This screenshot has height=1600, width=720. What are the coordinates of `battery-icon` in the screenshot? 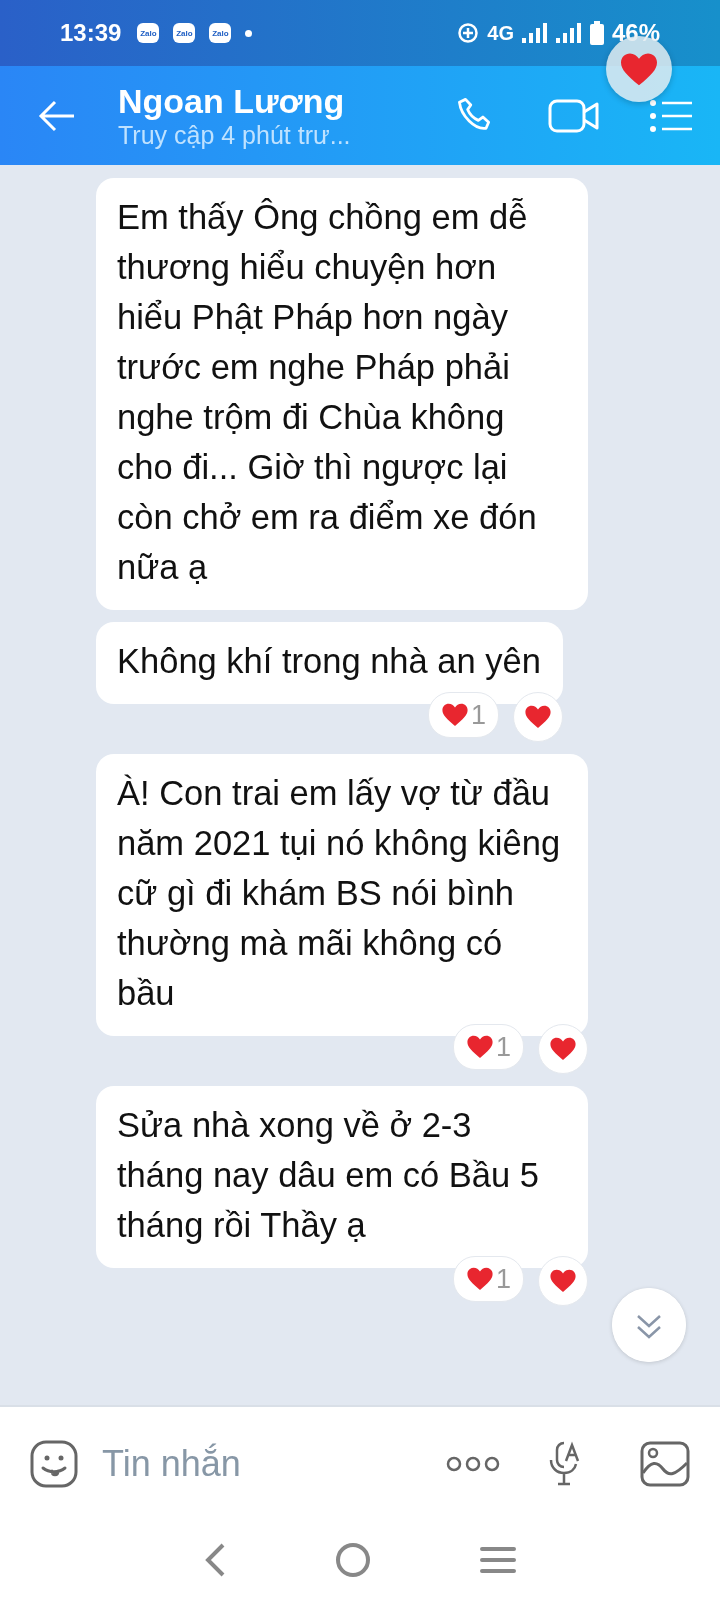 It's located at (596, 33).